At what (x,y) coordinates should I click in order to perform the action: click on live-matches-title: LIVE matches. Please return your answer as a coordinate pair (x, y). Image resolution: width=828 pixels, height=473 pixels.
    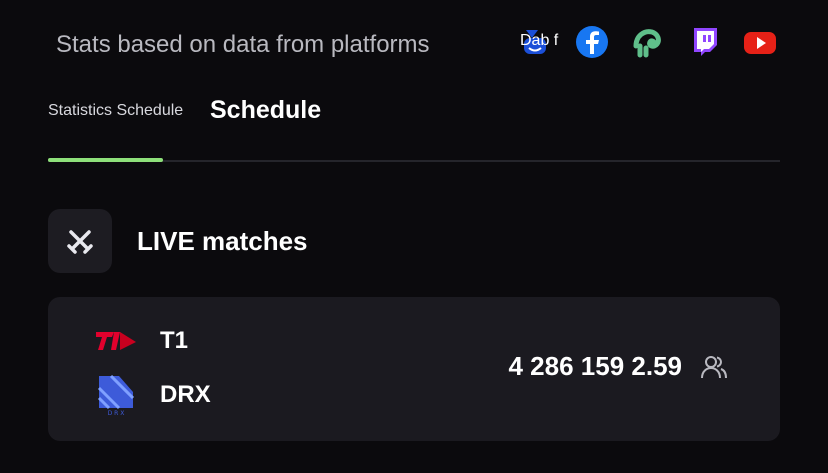
    Looking at the image, I should click on (222, 240).